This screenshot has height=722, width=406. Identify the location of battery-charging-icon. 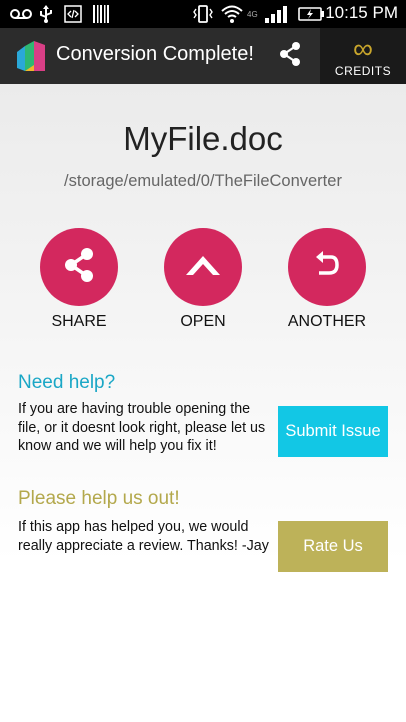
(312, 14).